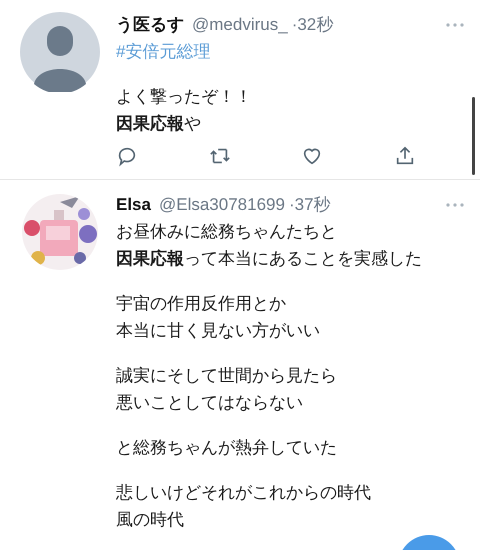  Describe the element at coordinates (240, 25) in the screenshot. I see `user-handle: @medvirus_` at that location.